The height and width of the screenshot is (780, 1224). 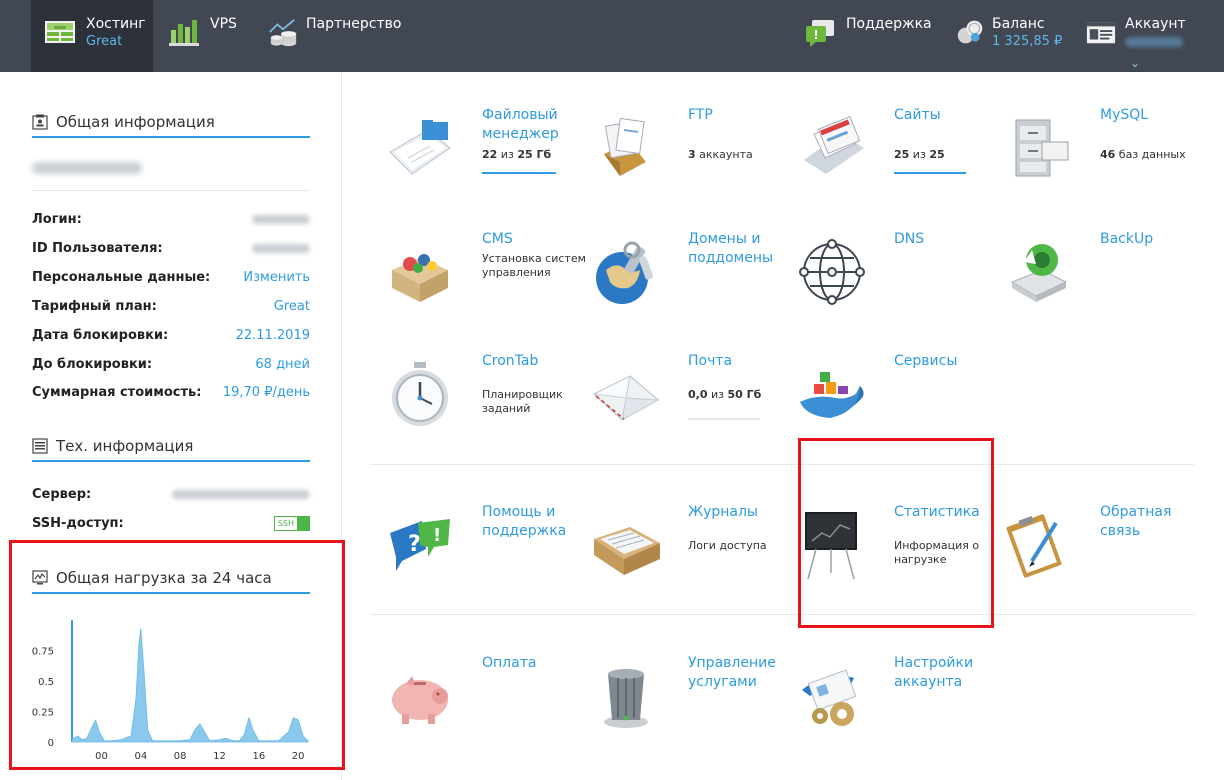 I want to click on sites-icon, so click(x=832, y=148).